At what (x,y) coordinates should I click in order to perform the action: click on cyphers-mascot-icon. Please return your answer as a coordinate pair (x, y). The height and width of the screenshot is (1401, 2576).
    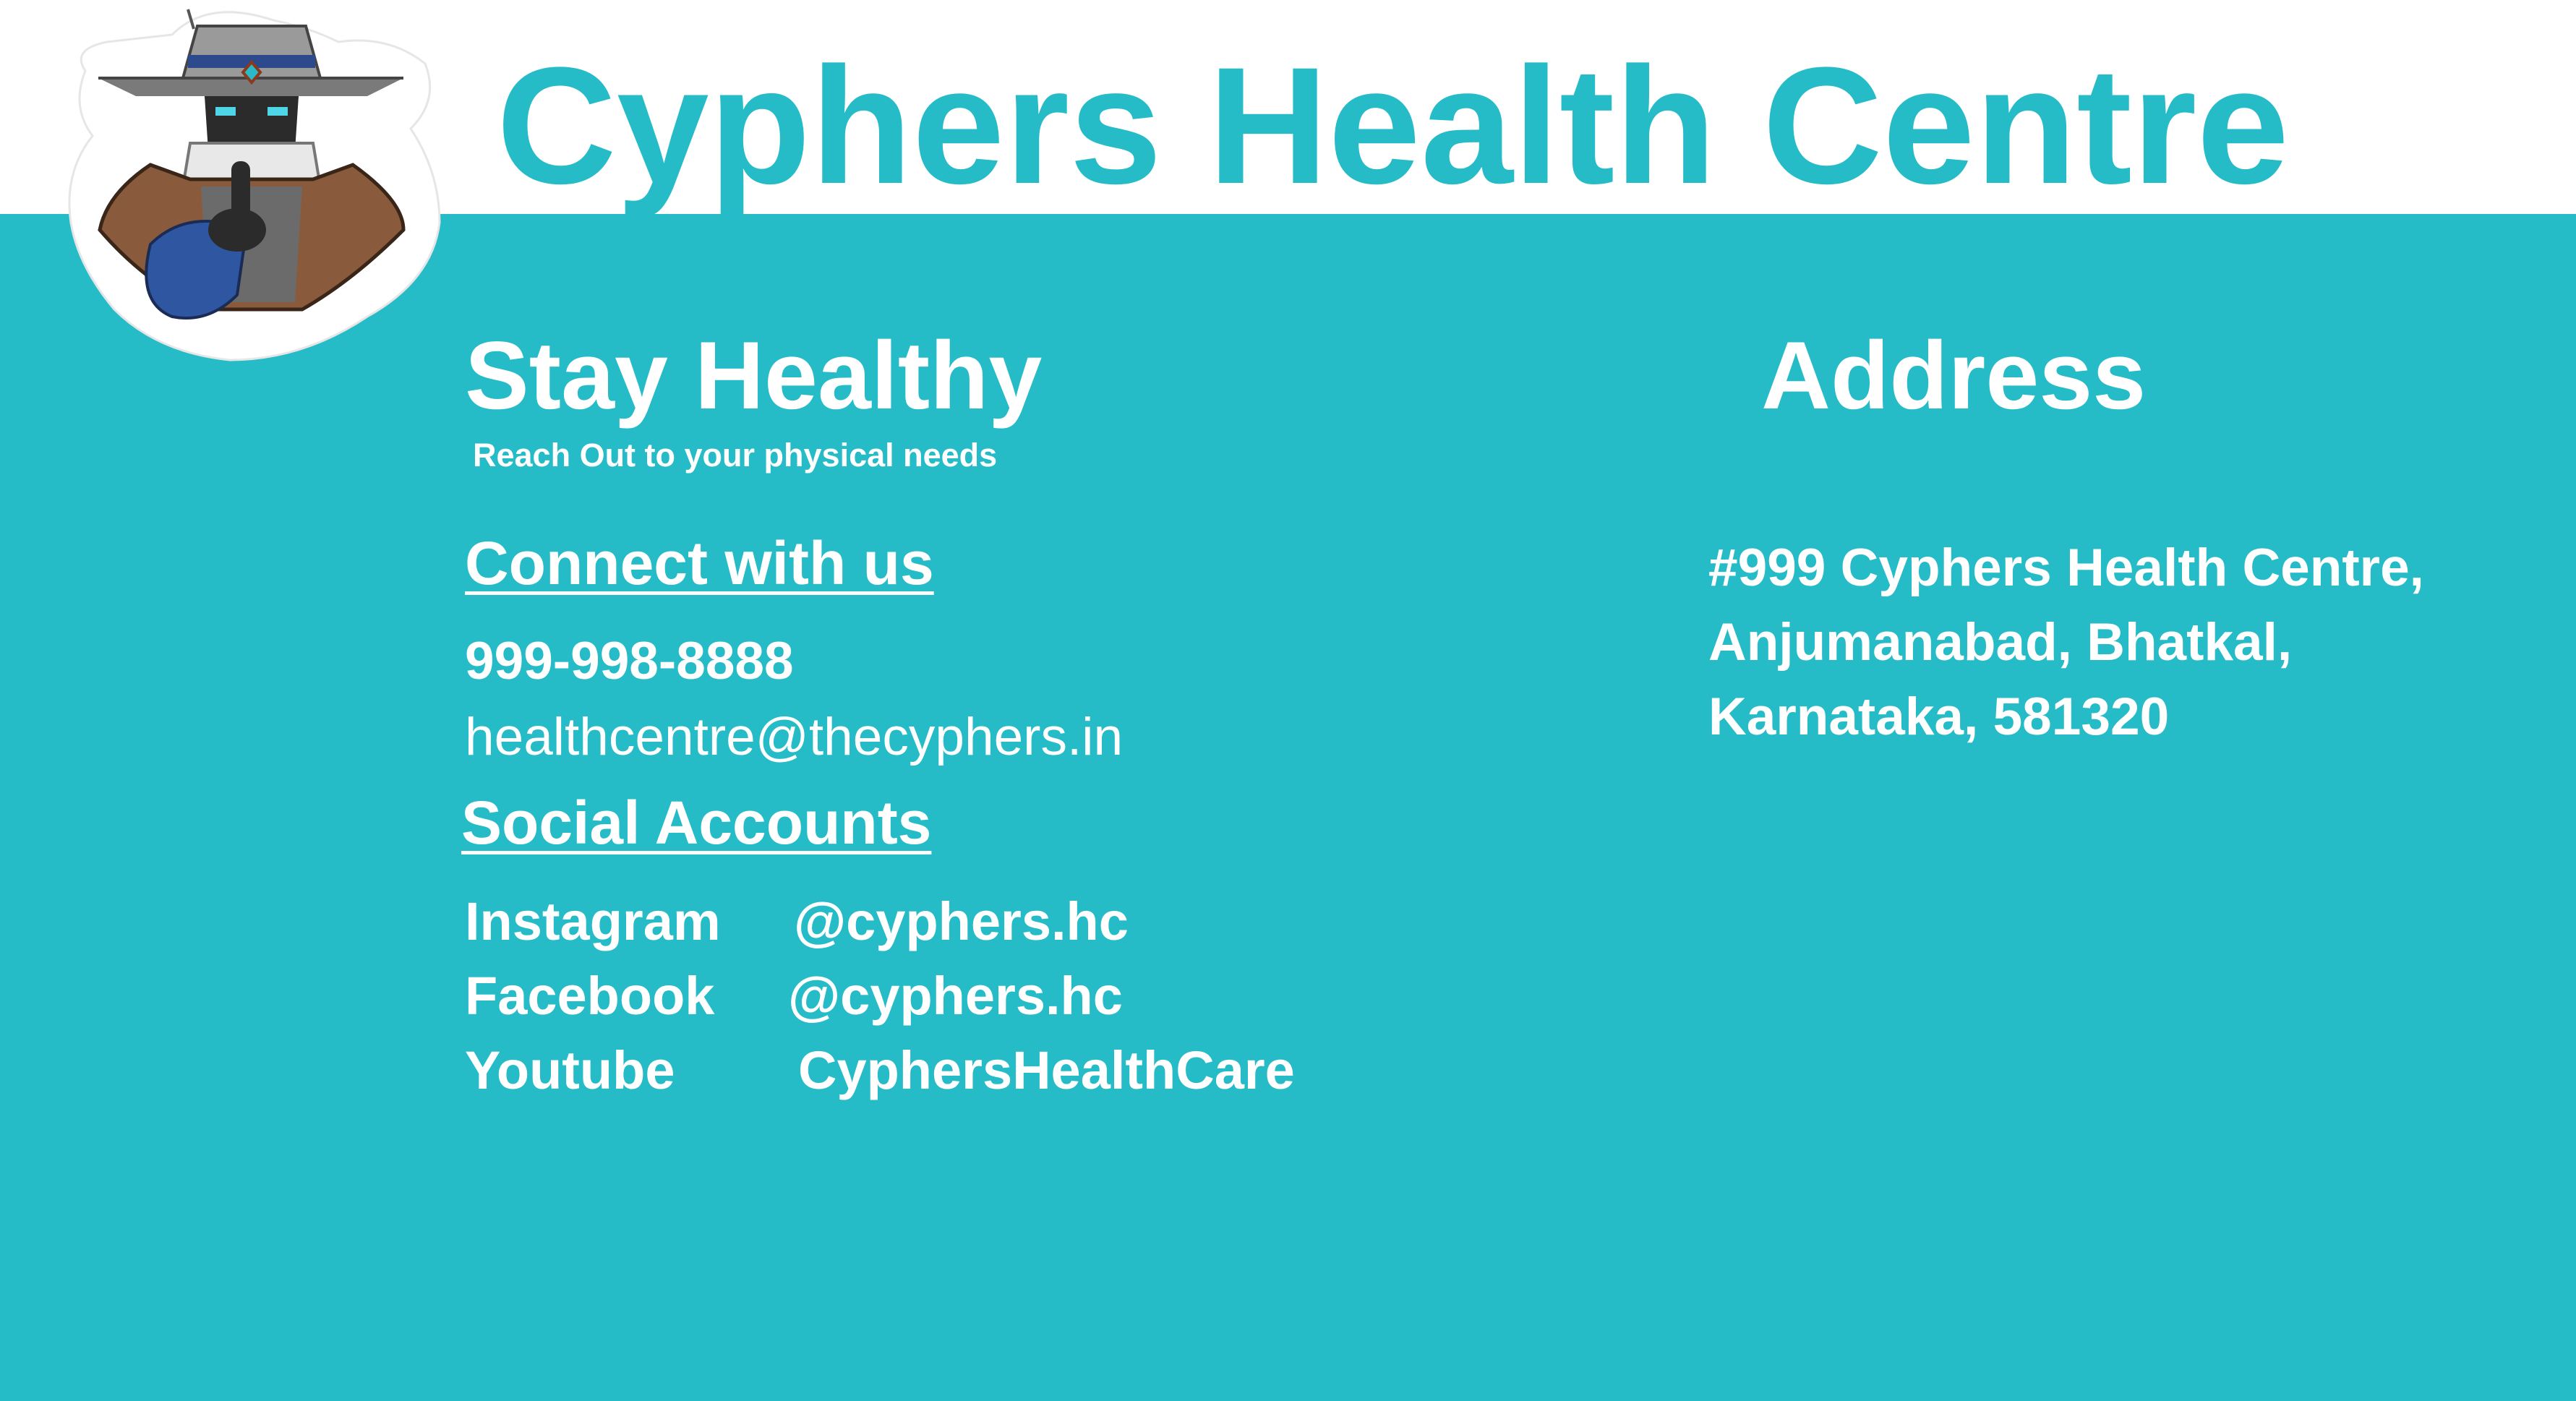
    Looking at the image, I should click on (255, 185).